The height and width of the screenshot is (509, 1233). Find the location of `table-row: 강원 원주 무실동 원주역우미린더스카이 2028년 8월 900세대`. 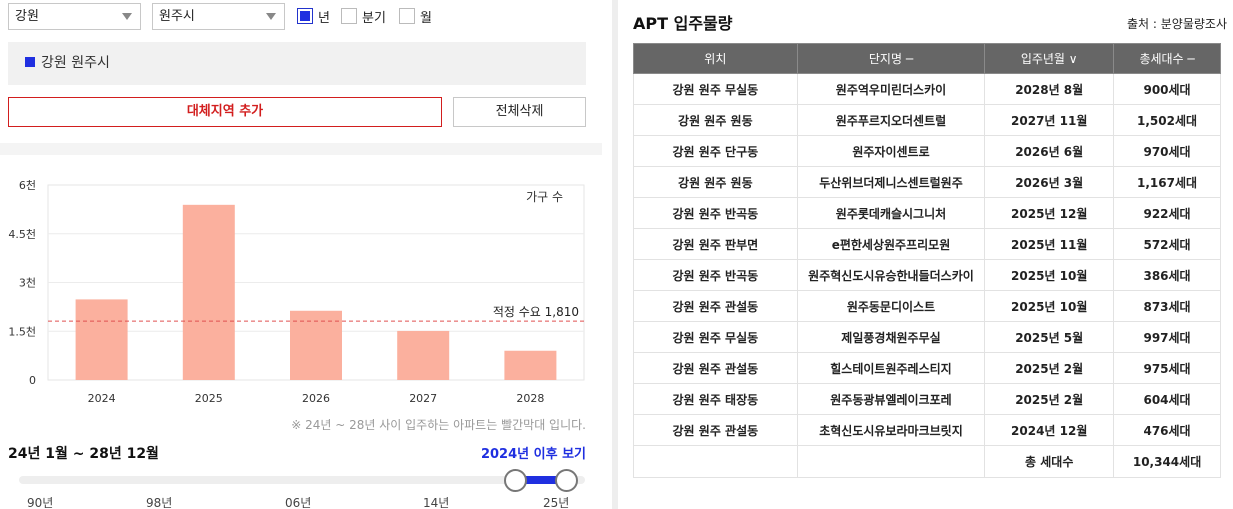

table-row: 강원 원주 무실동 원주역우미린더스카이 2028년 8월 900세대 is located at coordinates (927, 89).